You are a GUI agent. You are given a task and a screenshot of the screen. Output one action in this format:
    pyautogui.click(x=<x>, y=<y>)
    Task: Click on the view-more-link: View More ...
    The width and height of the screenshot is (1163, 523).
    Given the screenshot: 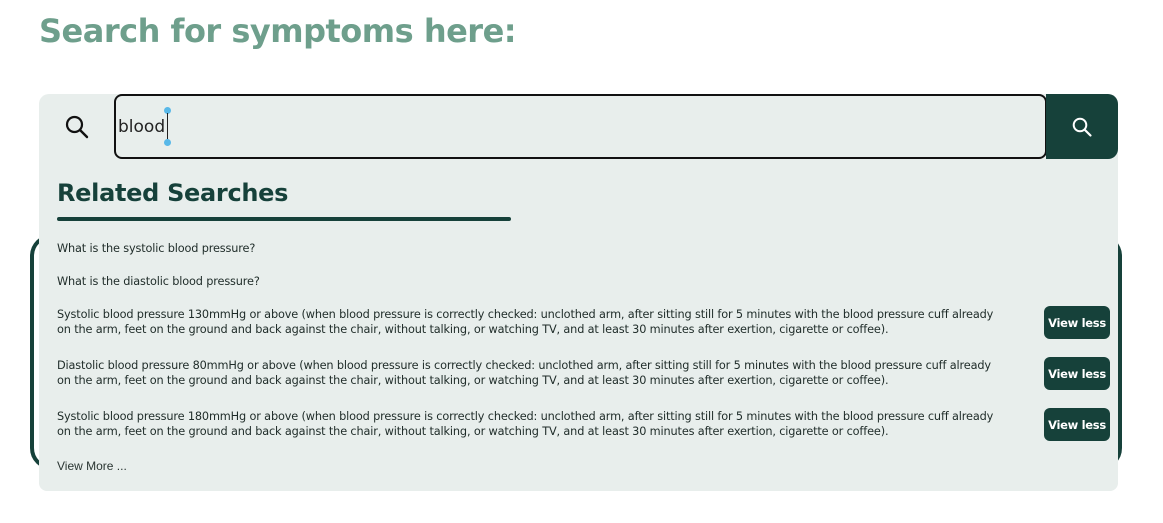 What is the action you would take?
    pyautogui.click(x=92, y=466)
    